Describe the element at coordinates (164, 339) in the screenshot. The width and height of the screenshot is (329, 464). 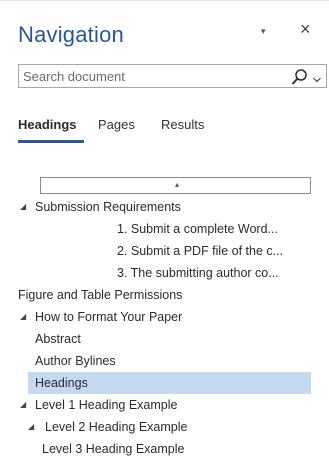
I see `tree-node: Abstract` at that location.